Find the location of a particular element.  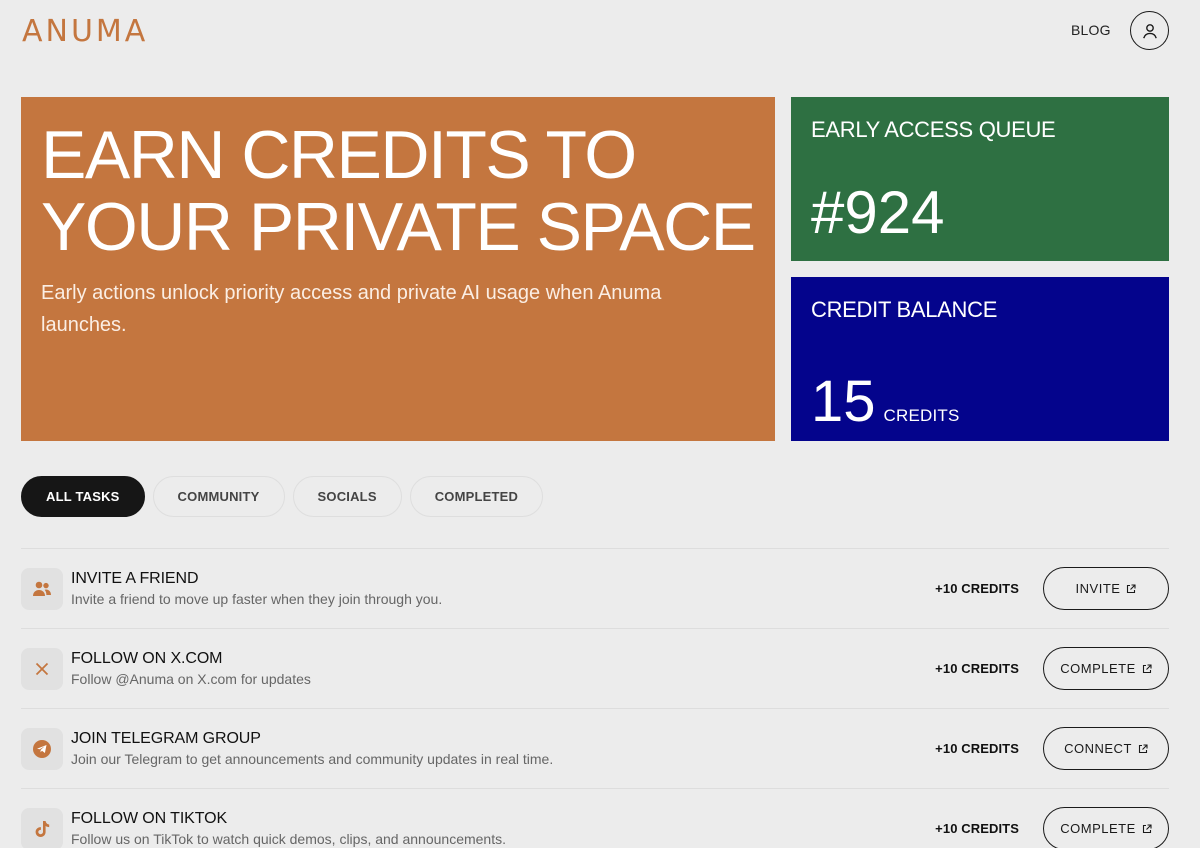

queue-label: EARLY ACCESS QUEUE is located at coordinates (933, 129).